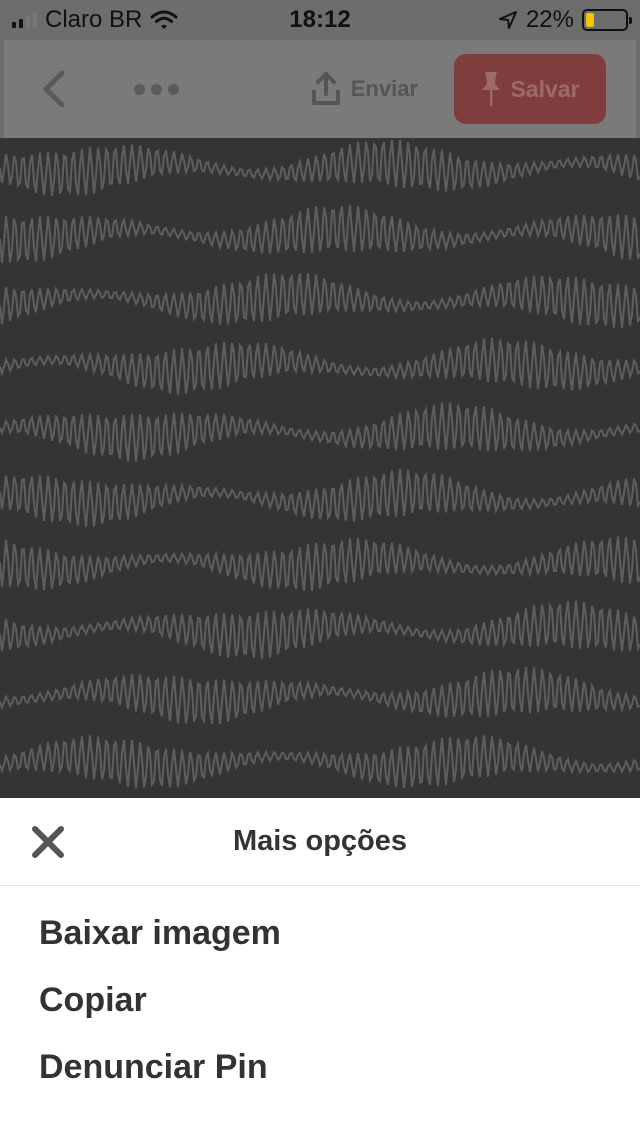 The width and height of the screenshot is (640, 1136). I want to click on battery-icon, so click(607, 20).